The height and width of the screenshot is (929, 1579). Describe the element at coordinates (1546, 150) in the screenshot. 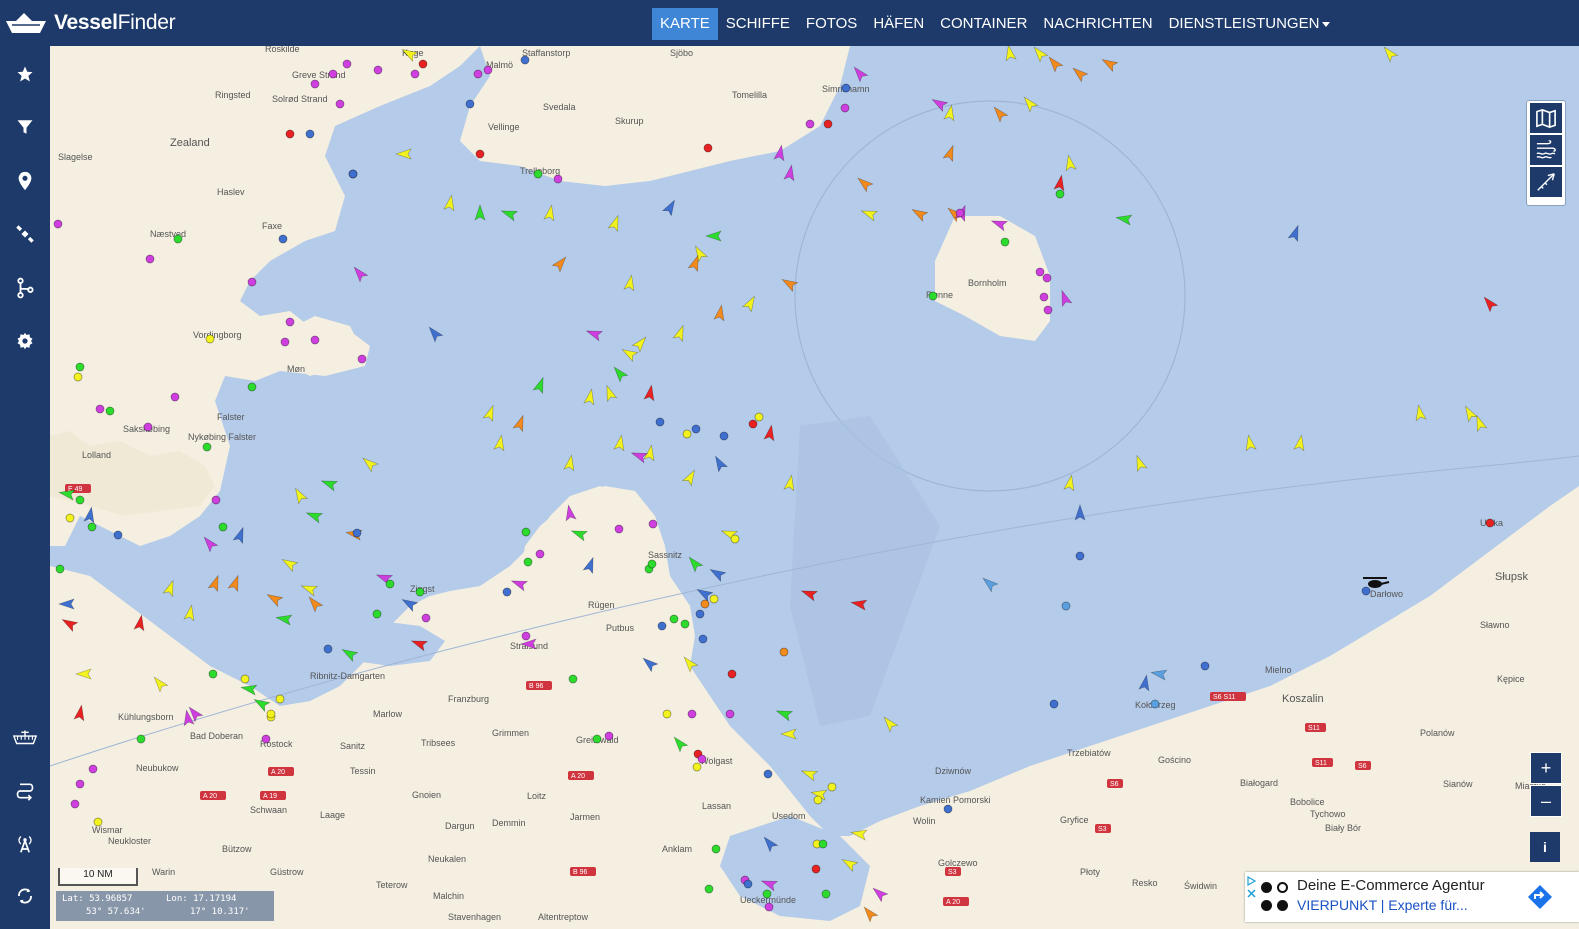

I see `weather-layer-button` at that location.